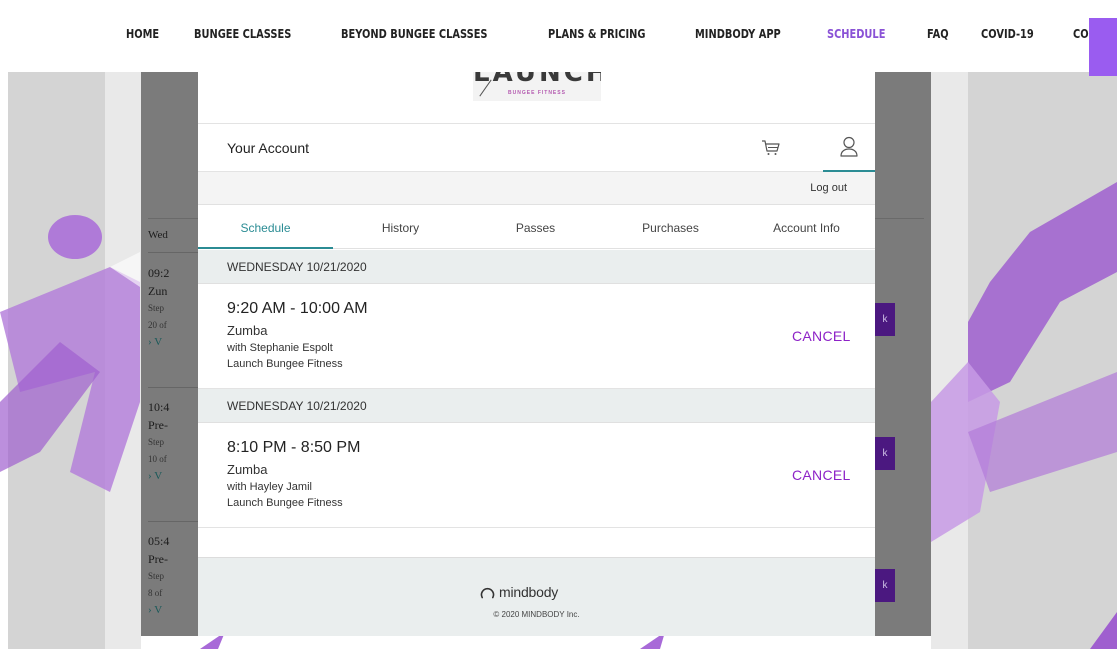 This screenshot has width=1117, height=649. I want to click on nav-mindbody-app: MINDBODY APP, so click(738, 34).